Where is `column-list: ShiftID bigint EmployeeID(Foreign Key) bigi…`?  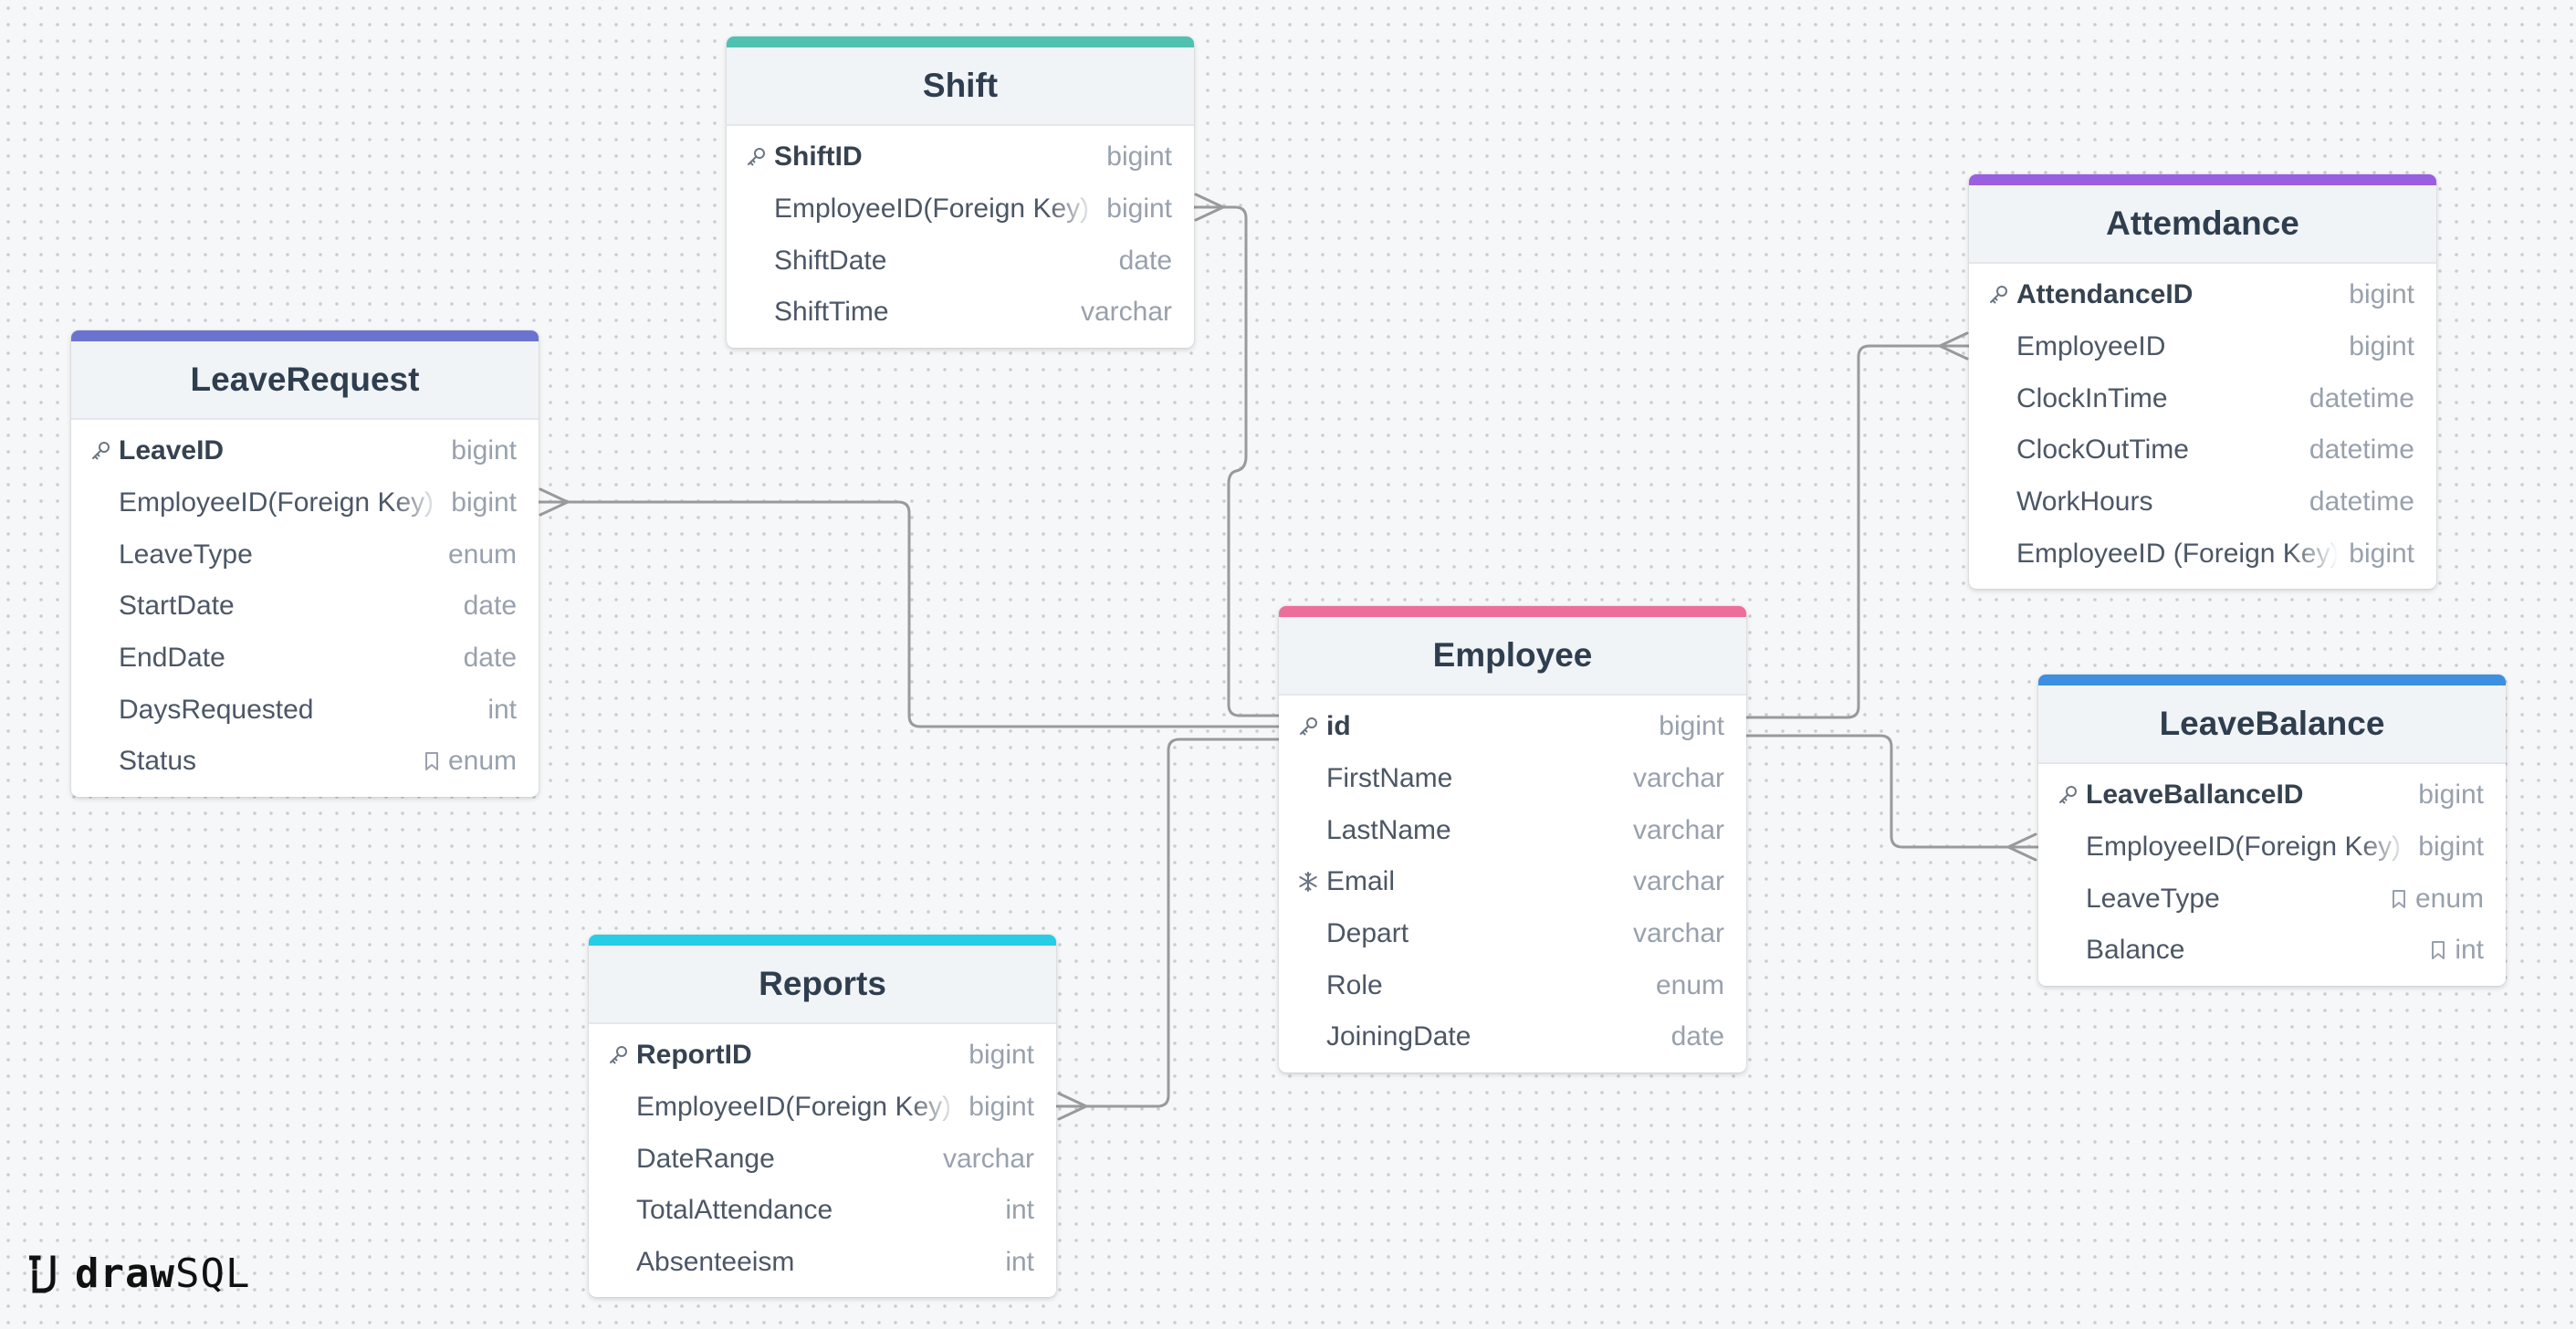
column-list: ShiftID bigint EmployeeID(Foreign Key) bigi… is located at coordinates (960, 237).